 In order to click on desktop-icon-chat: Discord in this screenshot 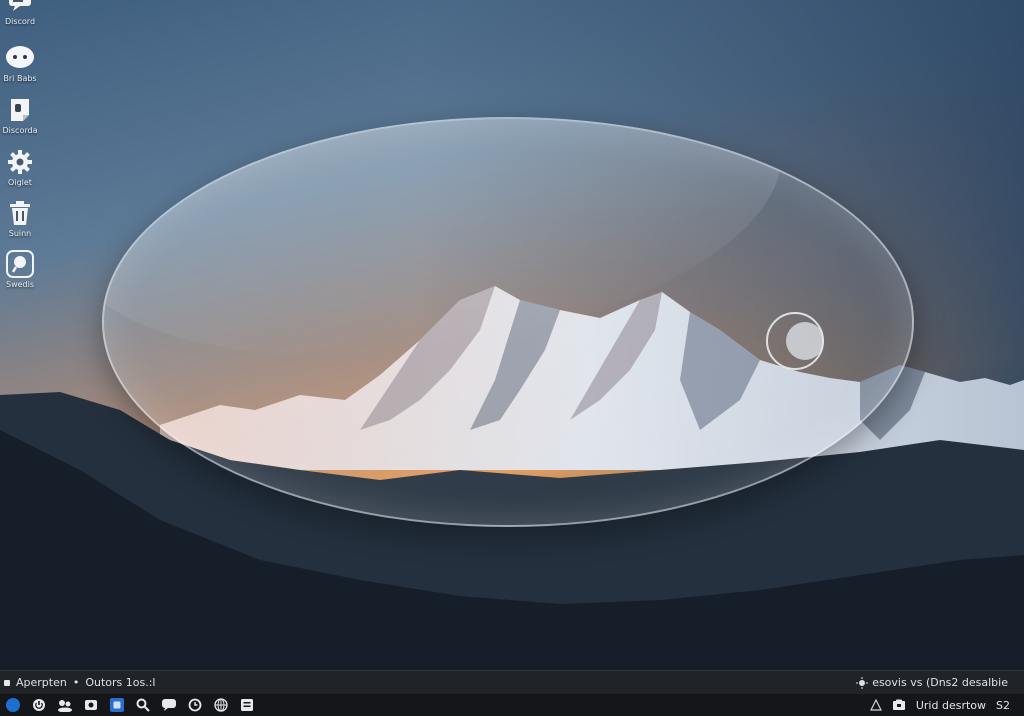, I will do `click(20, 16)`.